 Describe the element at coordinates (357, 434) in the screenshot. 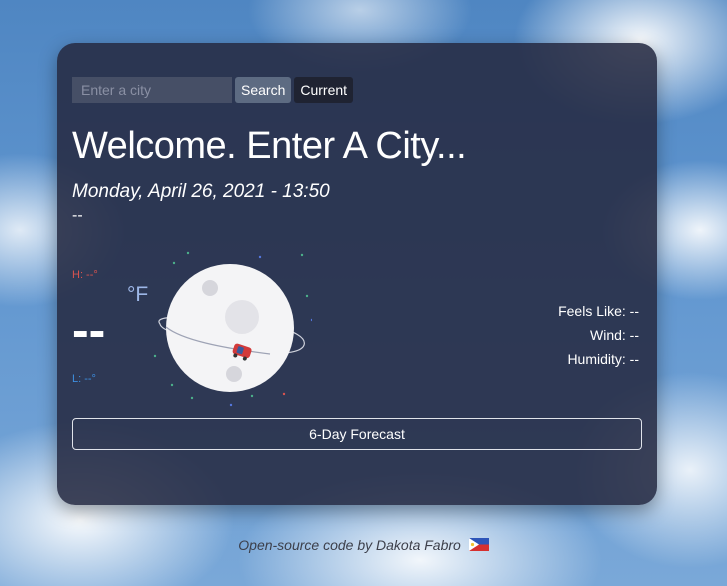

I see `six-day-forecast-button: 6-Day Forecast` at that location.